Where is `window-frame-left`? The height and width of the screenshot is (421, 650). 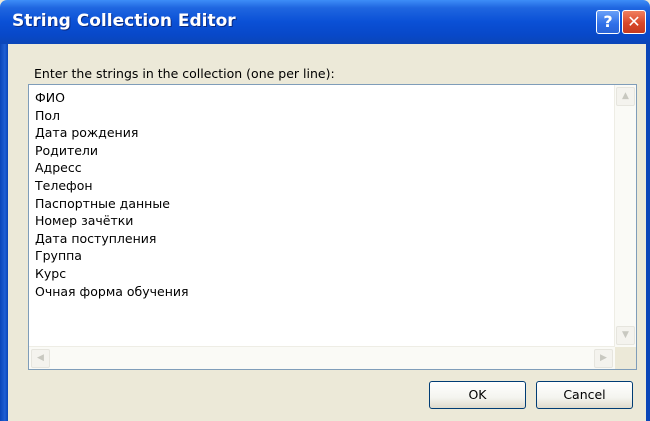
window-frame-left is located at coordinates (4, 232).